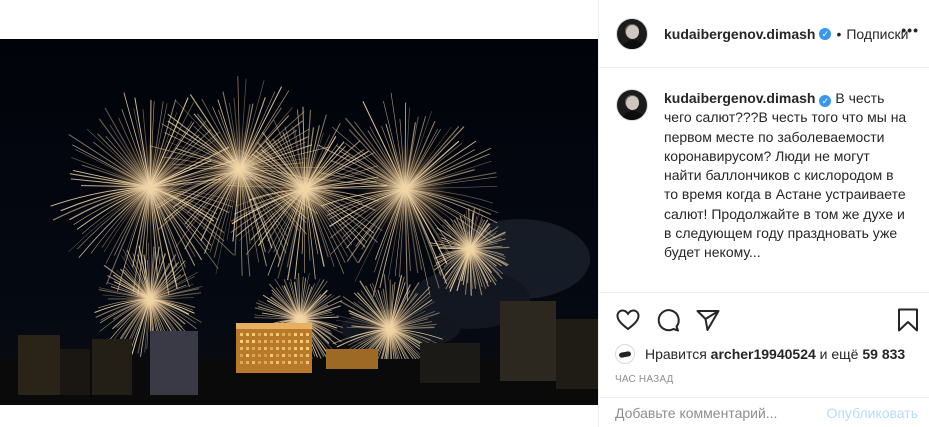  Describe the element at coordinates (708, 320) in the screenshot. I see `send-icon` at that location.